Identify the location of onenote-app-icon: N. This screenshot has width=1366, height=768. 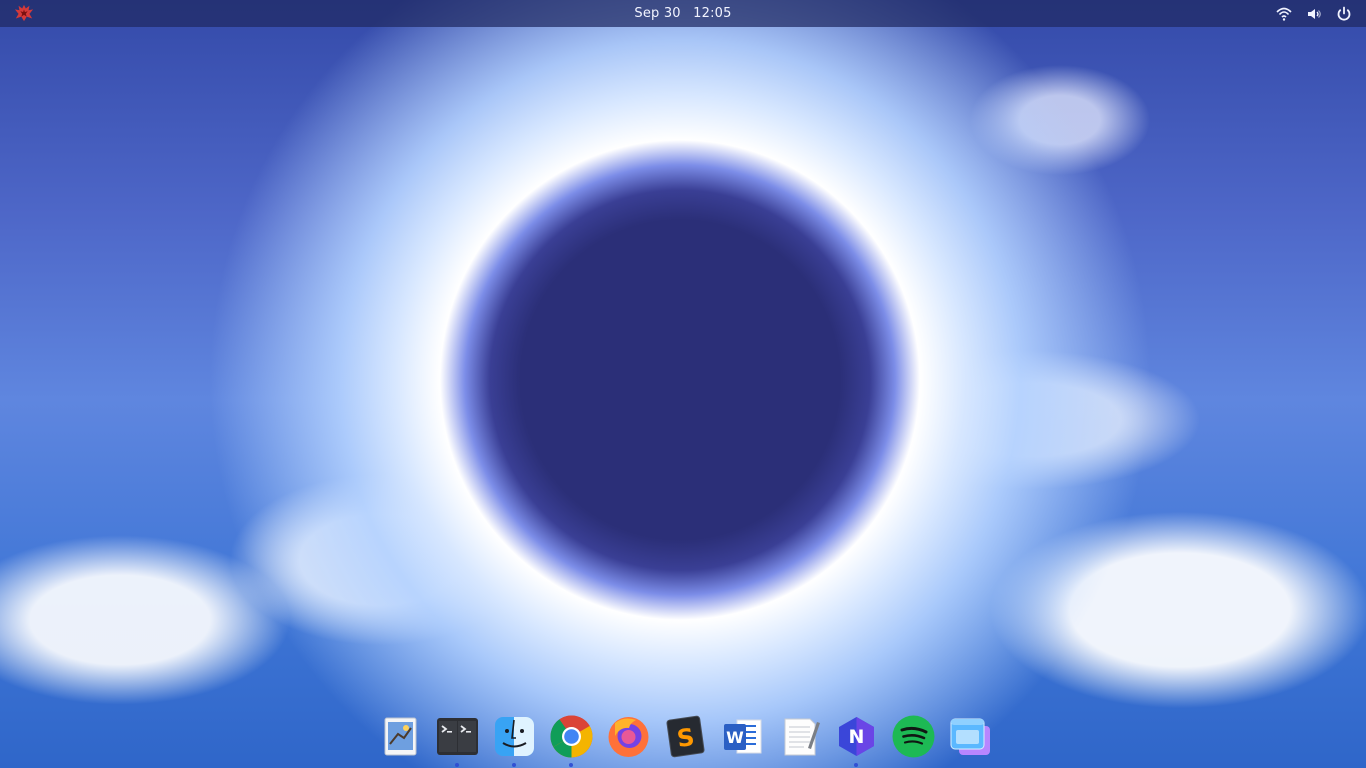
(856, 740).